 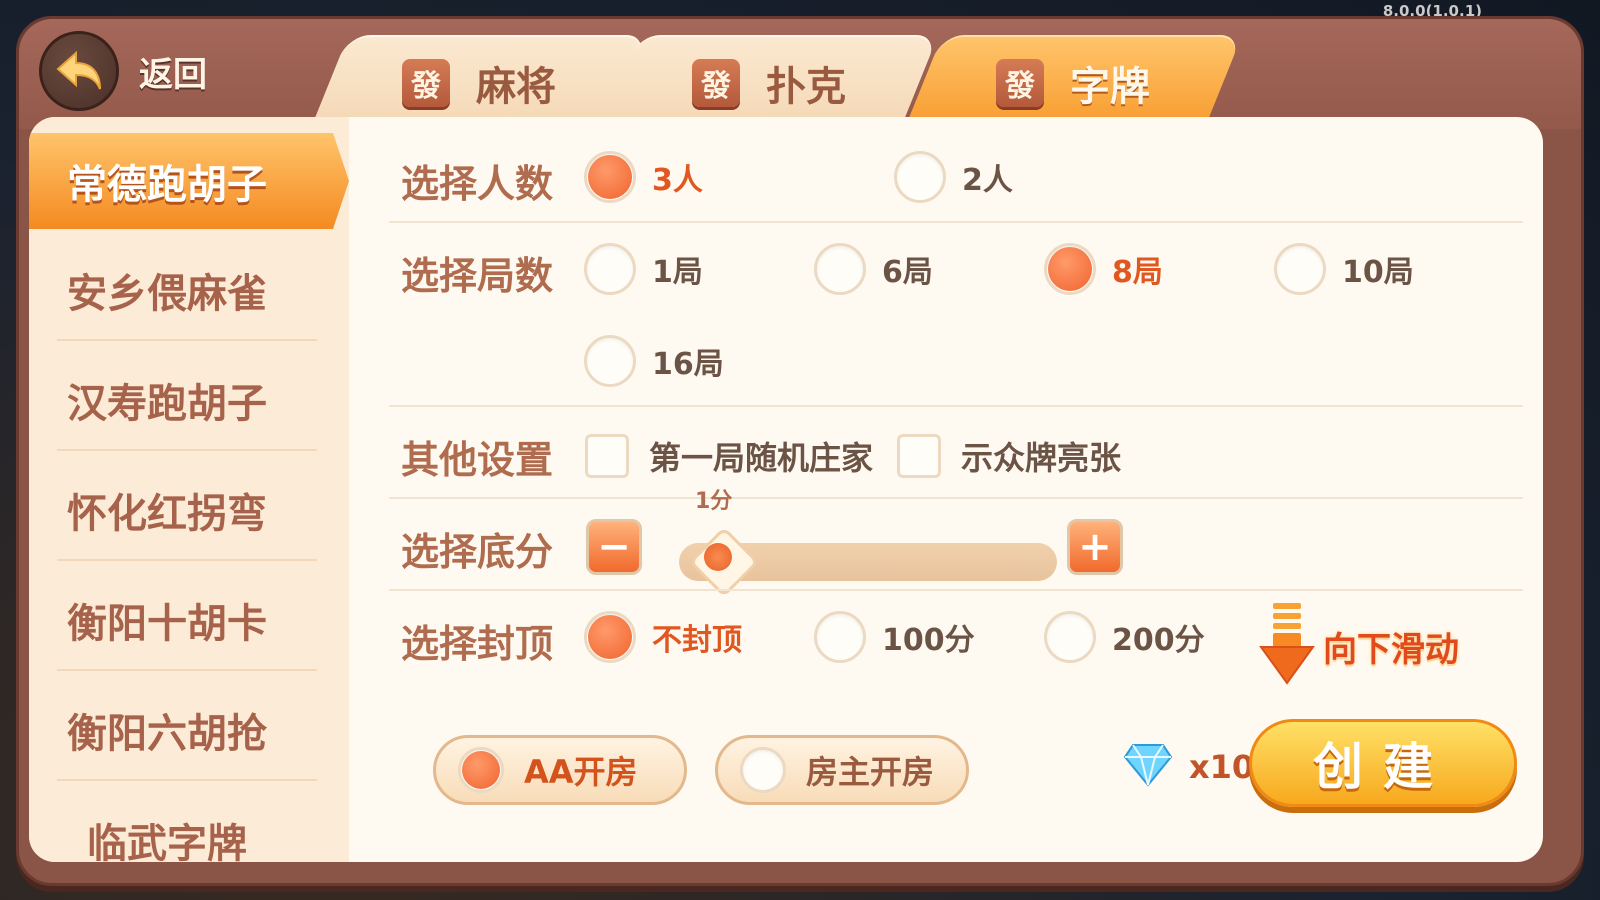 What do you see at coordinates (167, 514) in the screenshot?
I see `sidebar-item-label: 怀化红拐弯` at bounding box center [167, 514].